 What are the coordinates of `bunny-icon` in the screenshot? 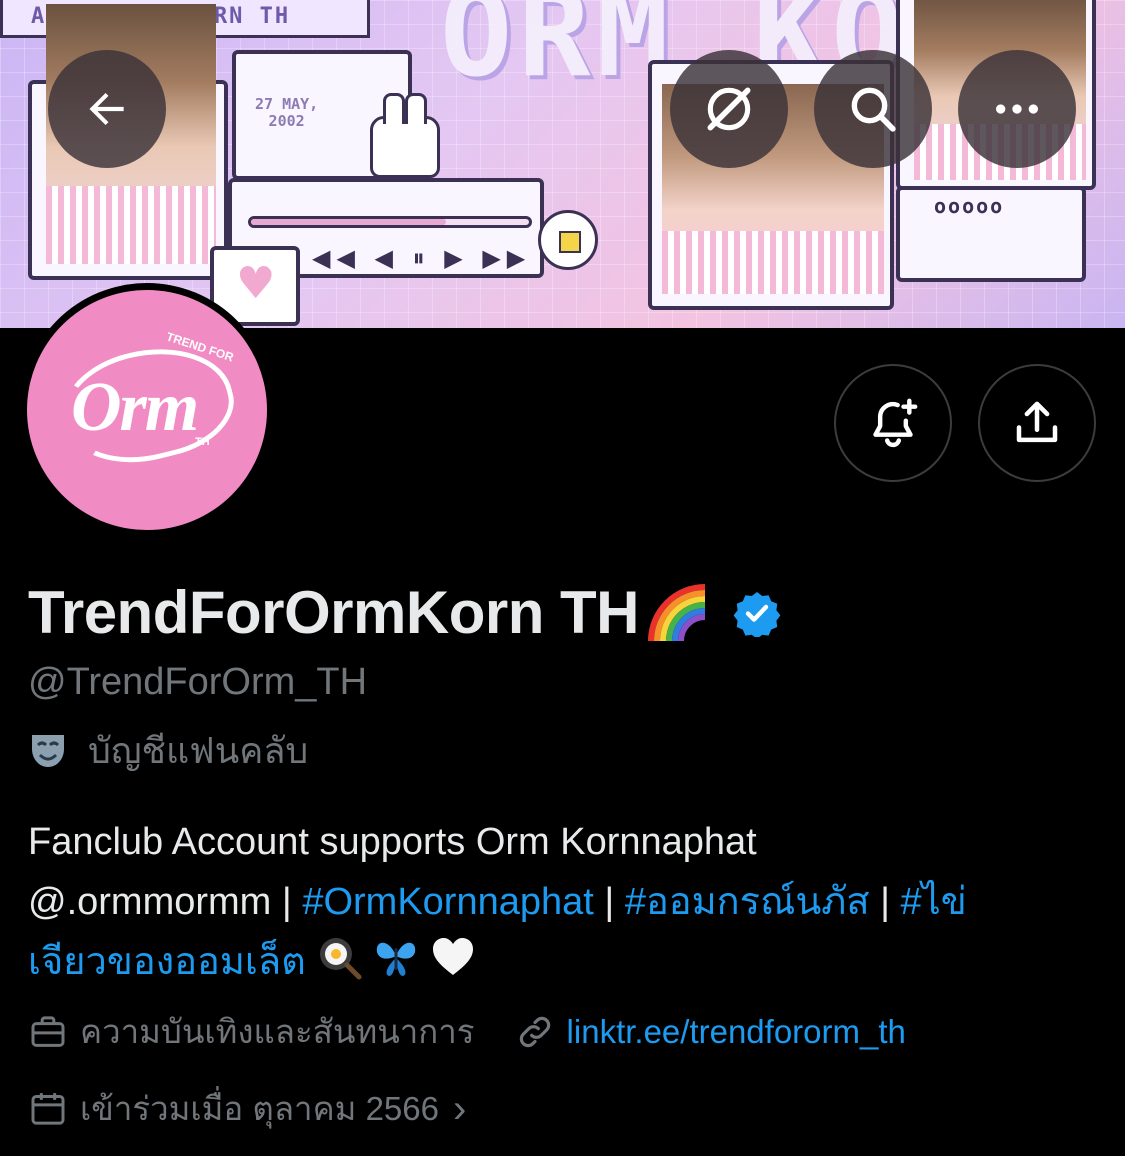 It's located at (405, 135).